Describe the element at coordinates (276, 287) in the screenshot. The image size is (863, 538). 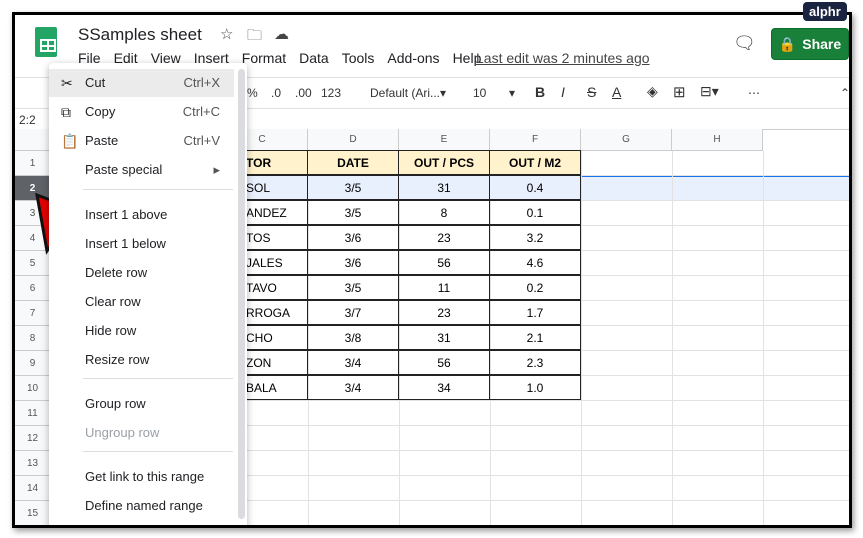
I see `table-cell: TAVO` at that location.